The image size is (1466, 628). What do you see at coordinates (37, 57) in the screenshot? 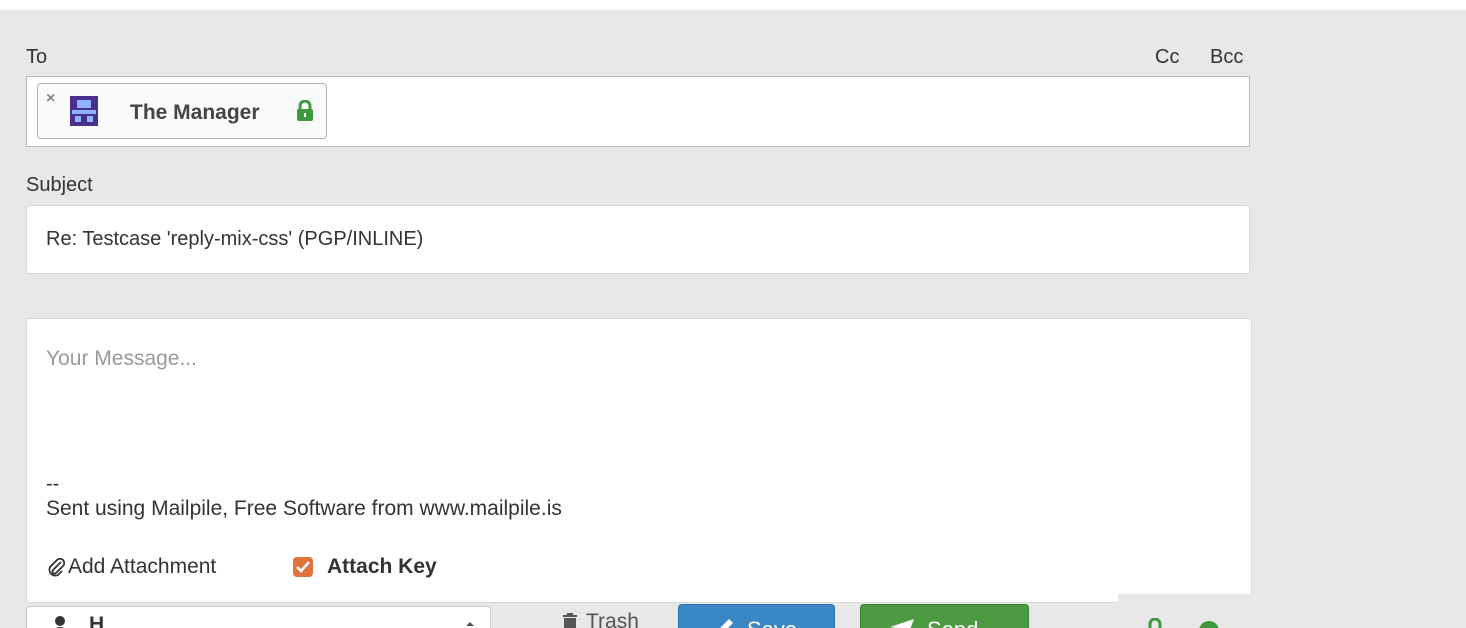
I see `to-label: To` at bounding box center [37, 57].